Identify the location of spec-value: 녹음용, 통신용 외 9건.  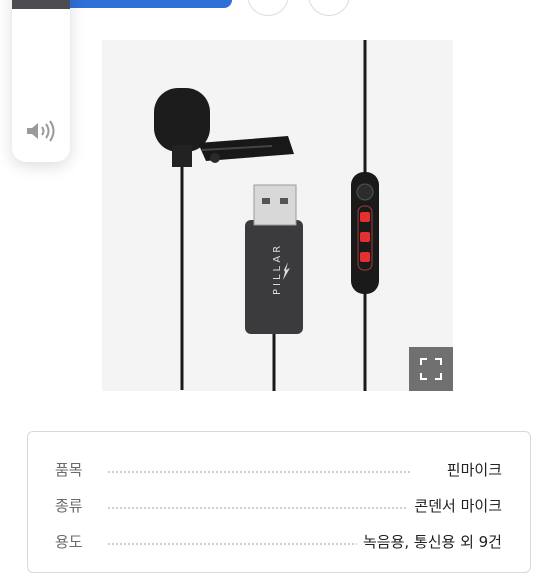
(429, 541).